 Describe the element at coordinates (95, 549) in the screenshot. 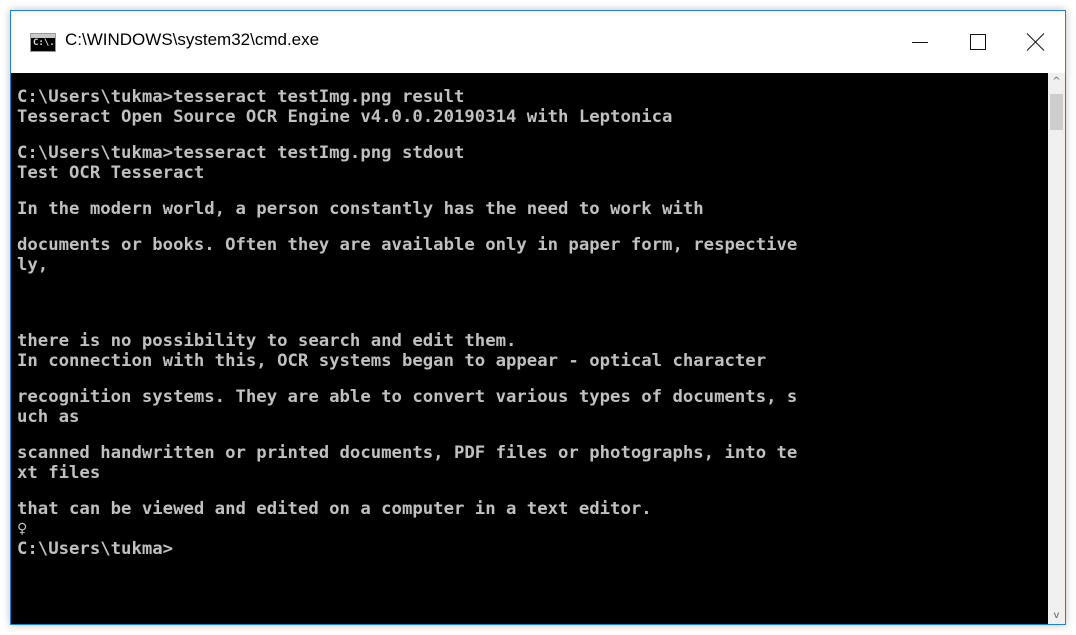

I see `console-prompt: C:\Users\tukma>` at that location.